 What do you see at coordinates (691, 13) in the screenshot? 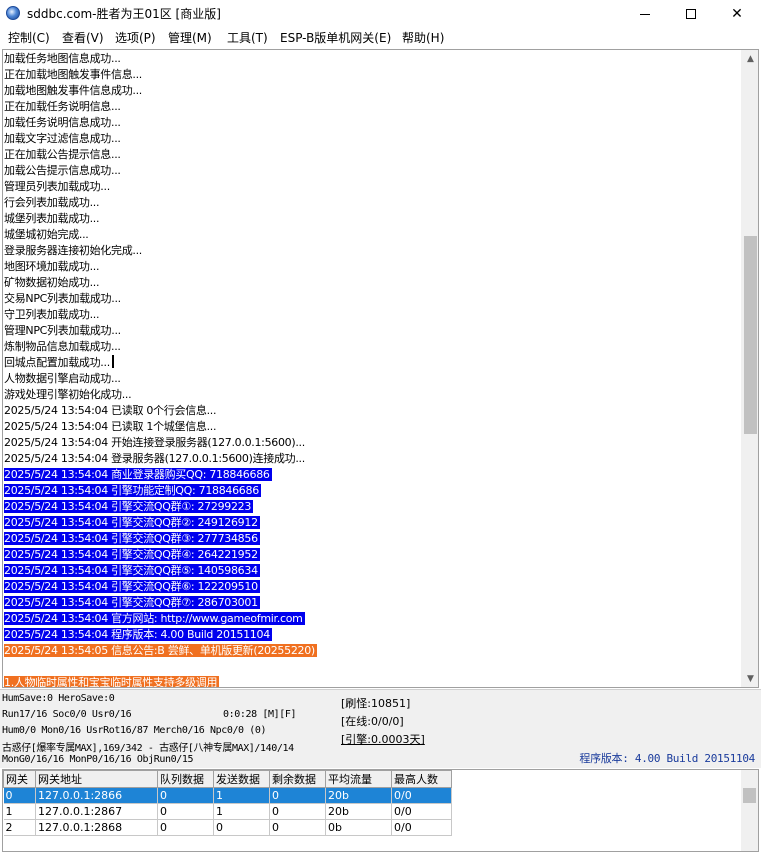
I see `maximize-button` at bounding box center [691, 13].